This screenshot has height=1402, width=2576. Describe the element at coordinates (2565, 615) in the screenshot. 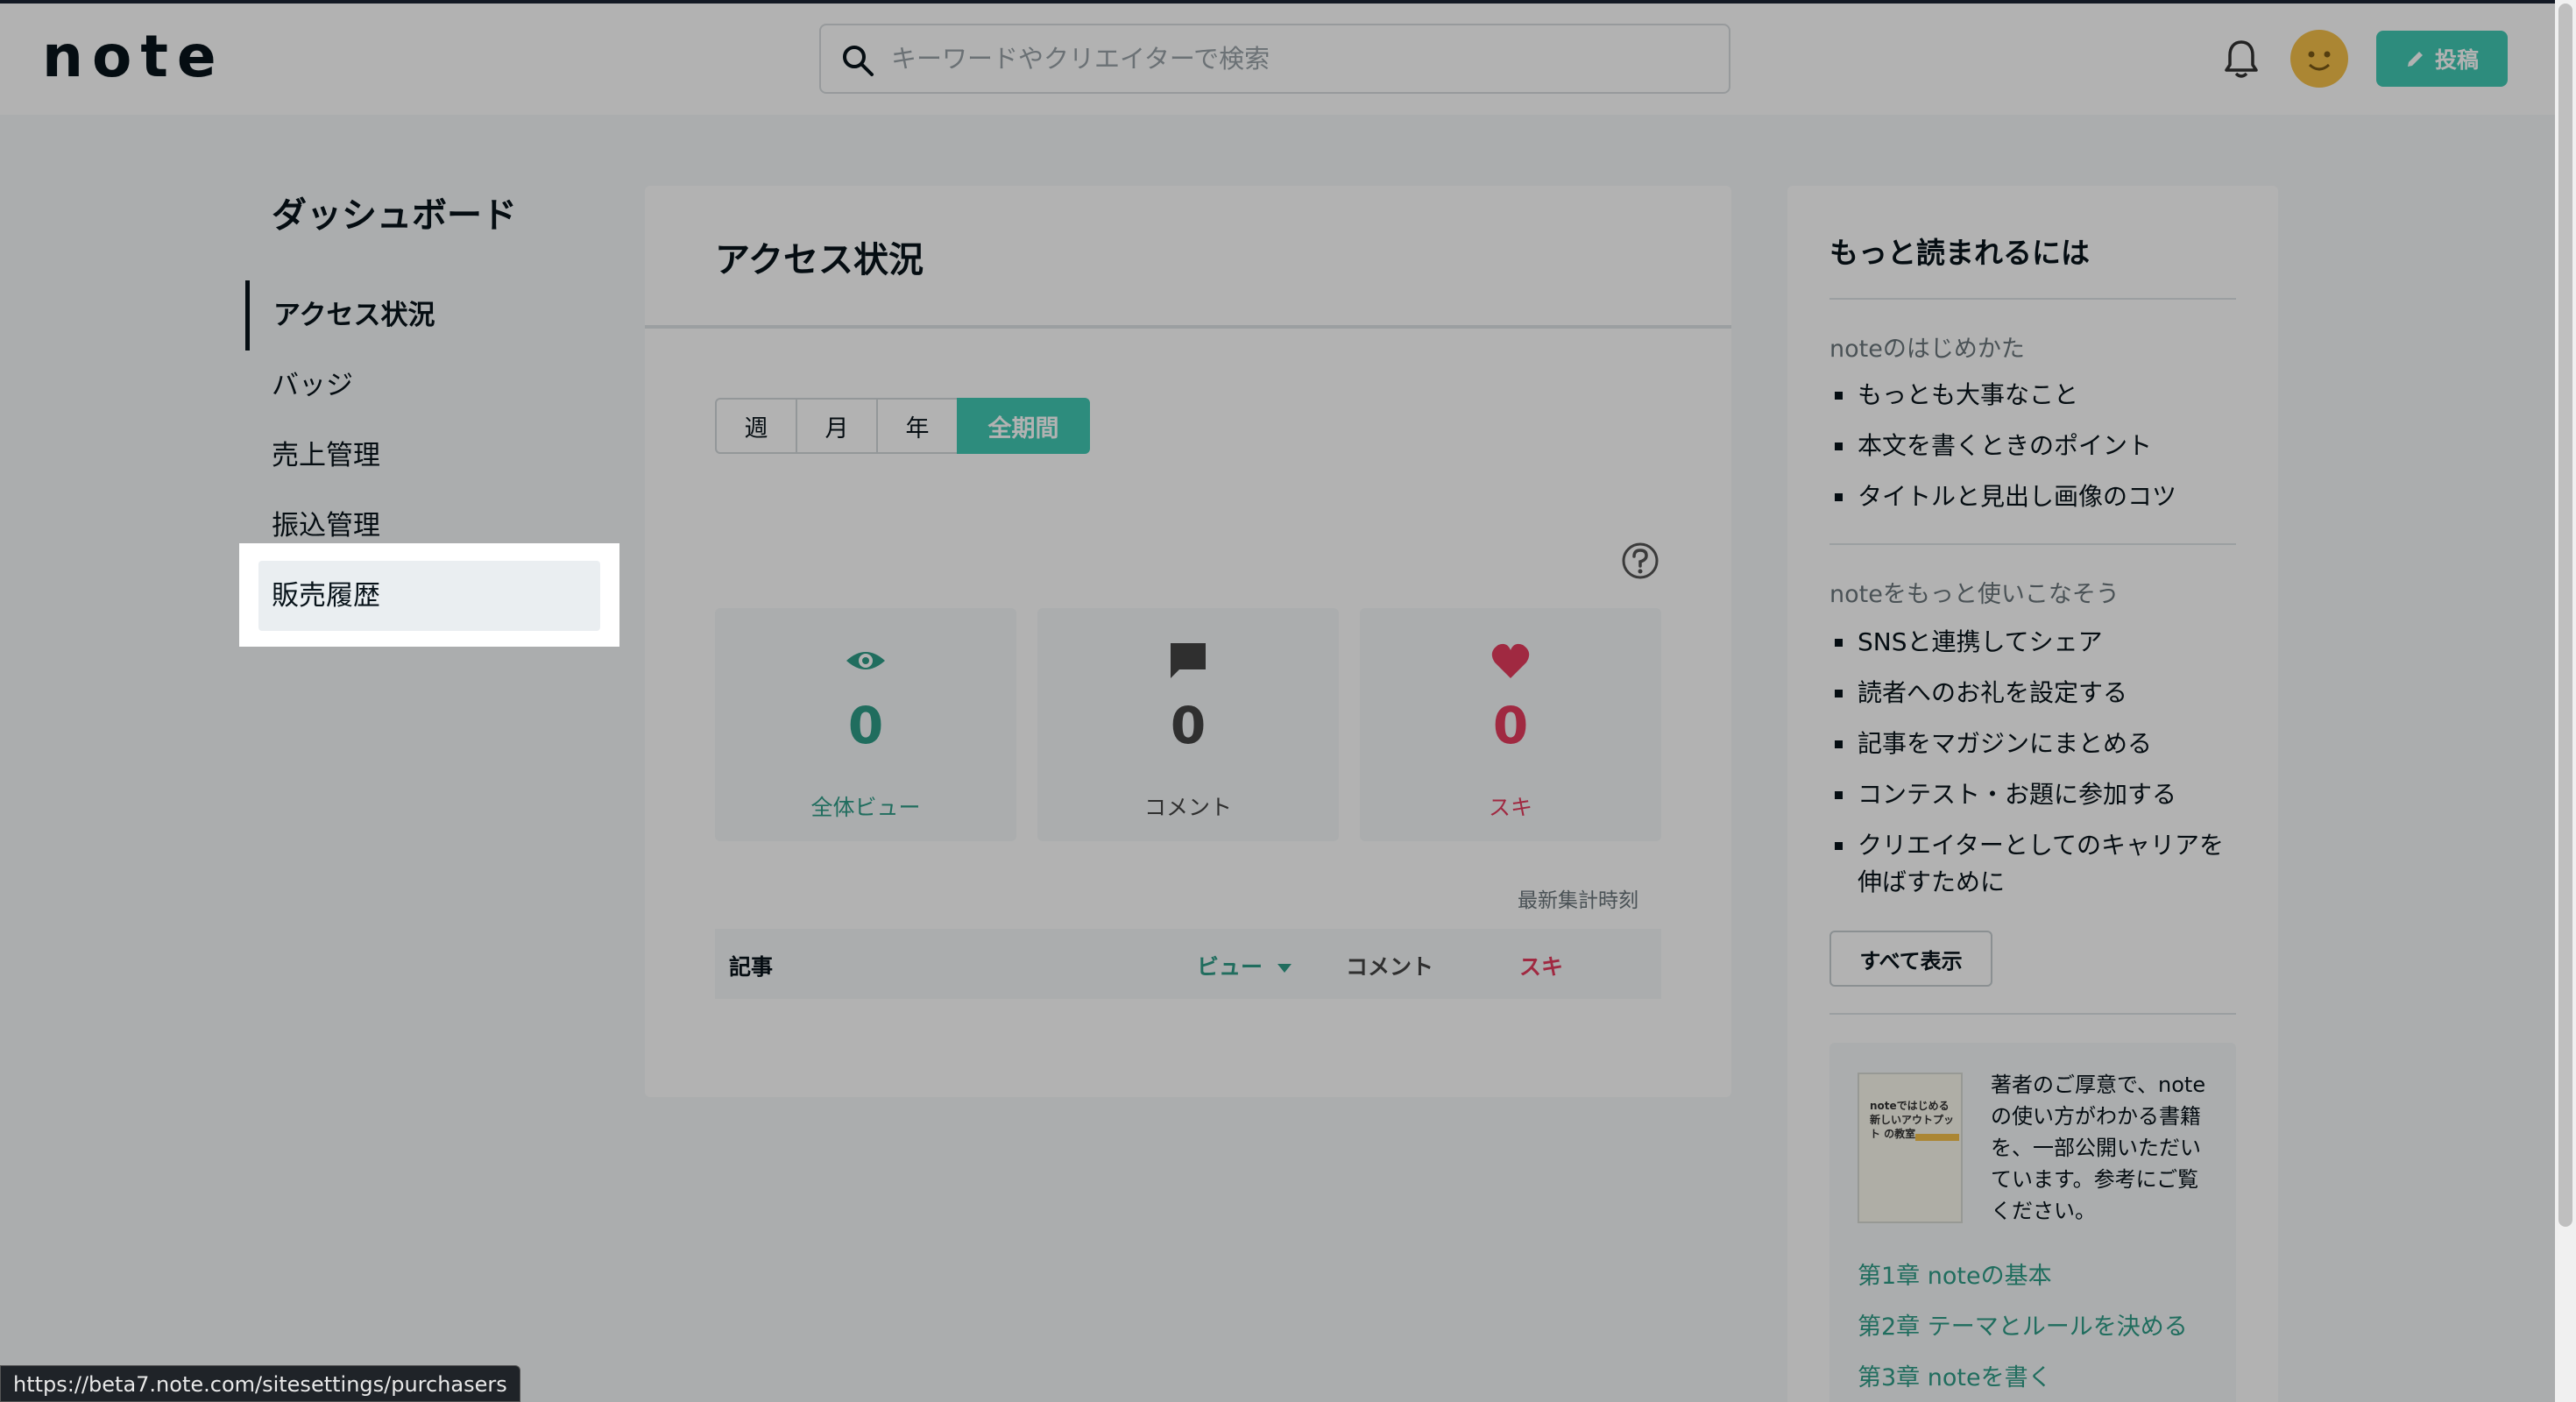

I see `scrollbar` at that location.